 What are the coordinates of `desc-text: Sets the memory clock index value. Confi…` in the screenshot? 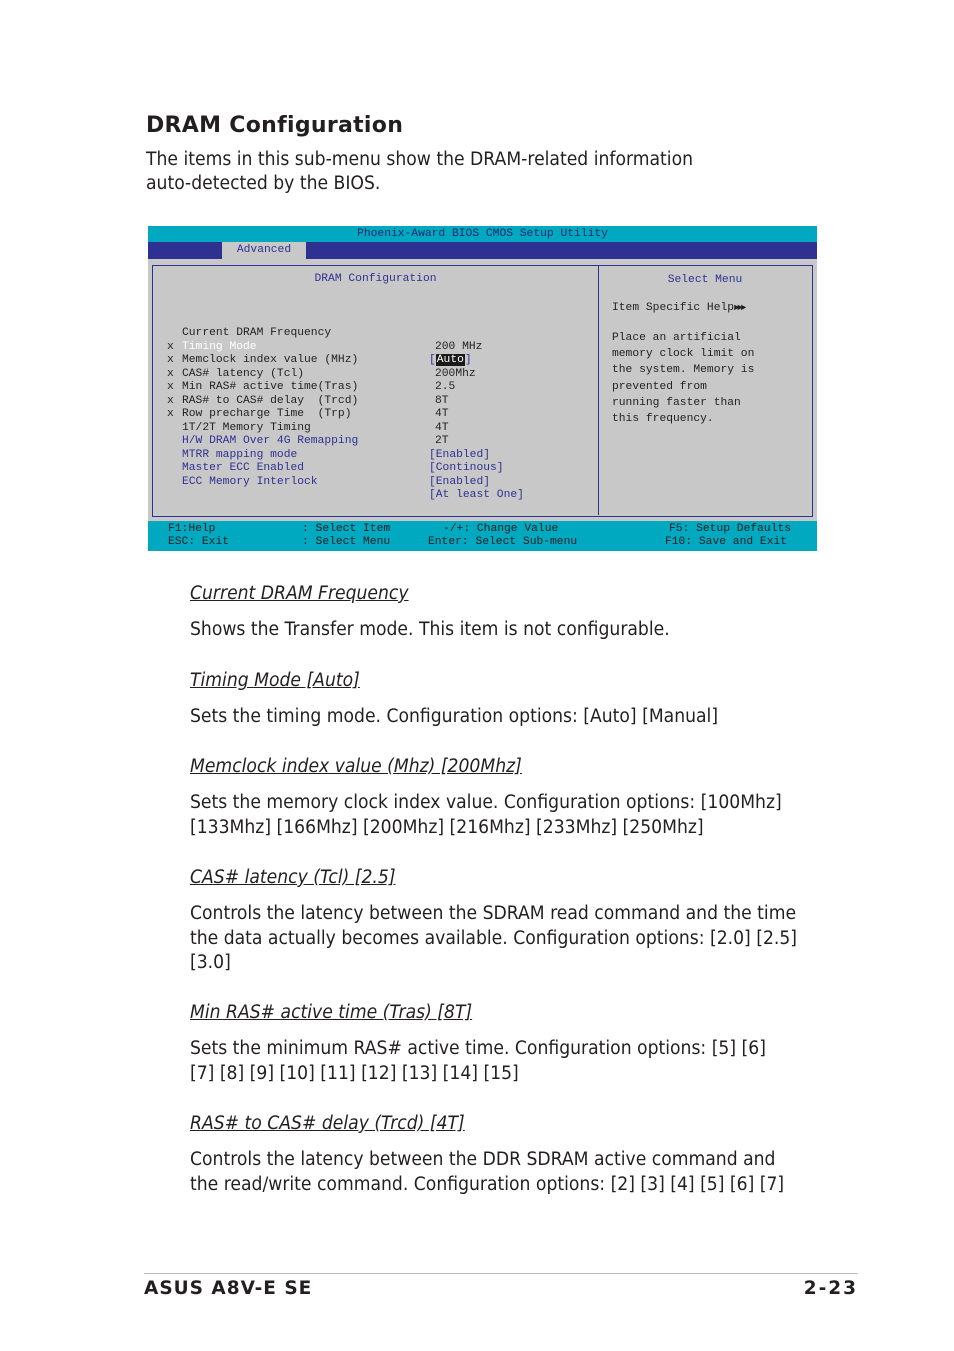 It's located at (486, 815).